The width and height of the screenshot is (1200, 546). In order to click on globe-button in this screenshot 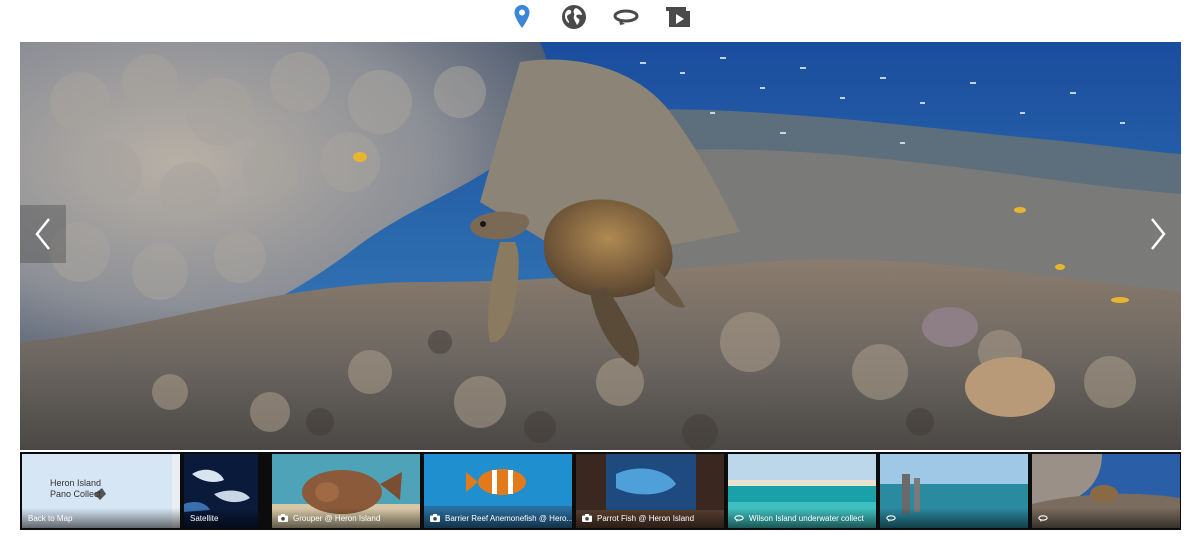, I will do `click(574, 17)`.